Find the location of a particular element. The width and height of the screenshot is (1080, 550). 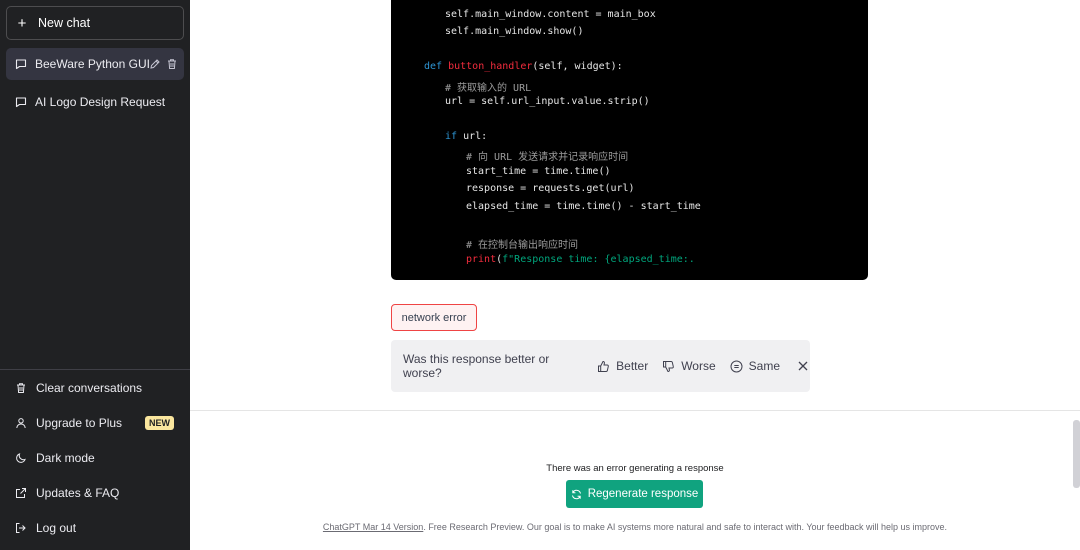

error-message: There was an error generating a response is located at coordinates (635, 468).